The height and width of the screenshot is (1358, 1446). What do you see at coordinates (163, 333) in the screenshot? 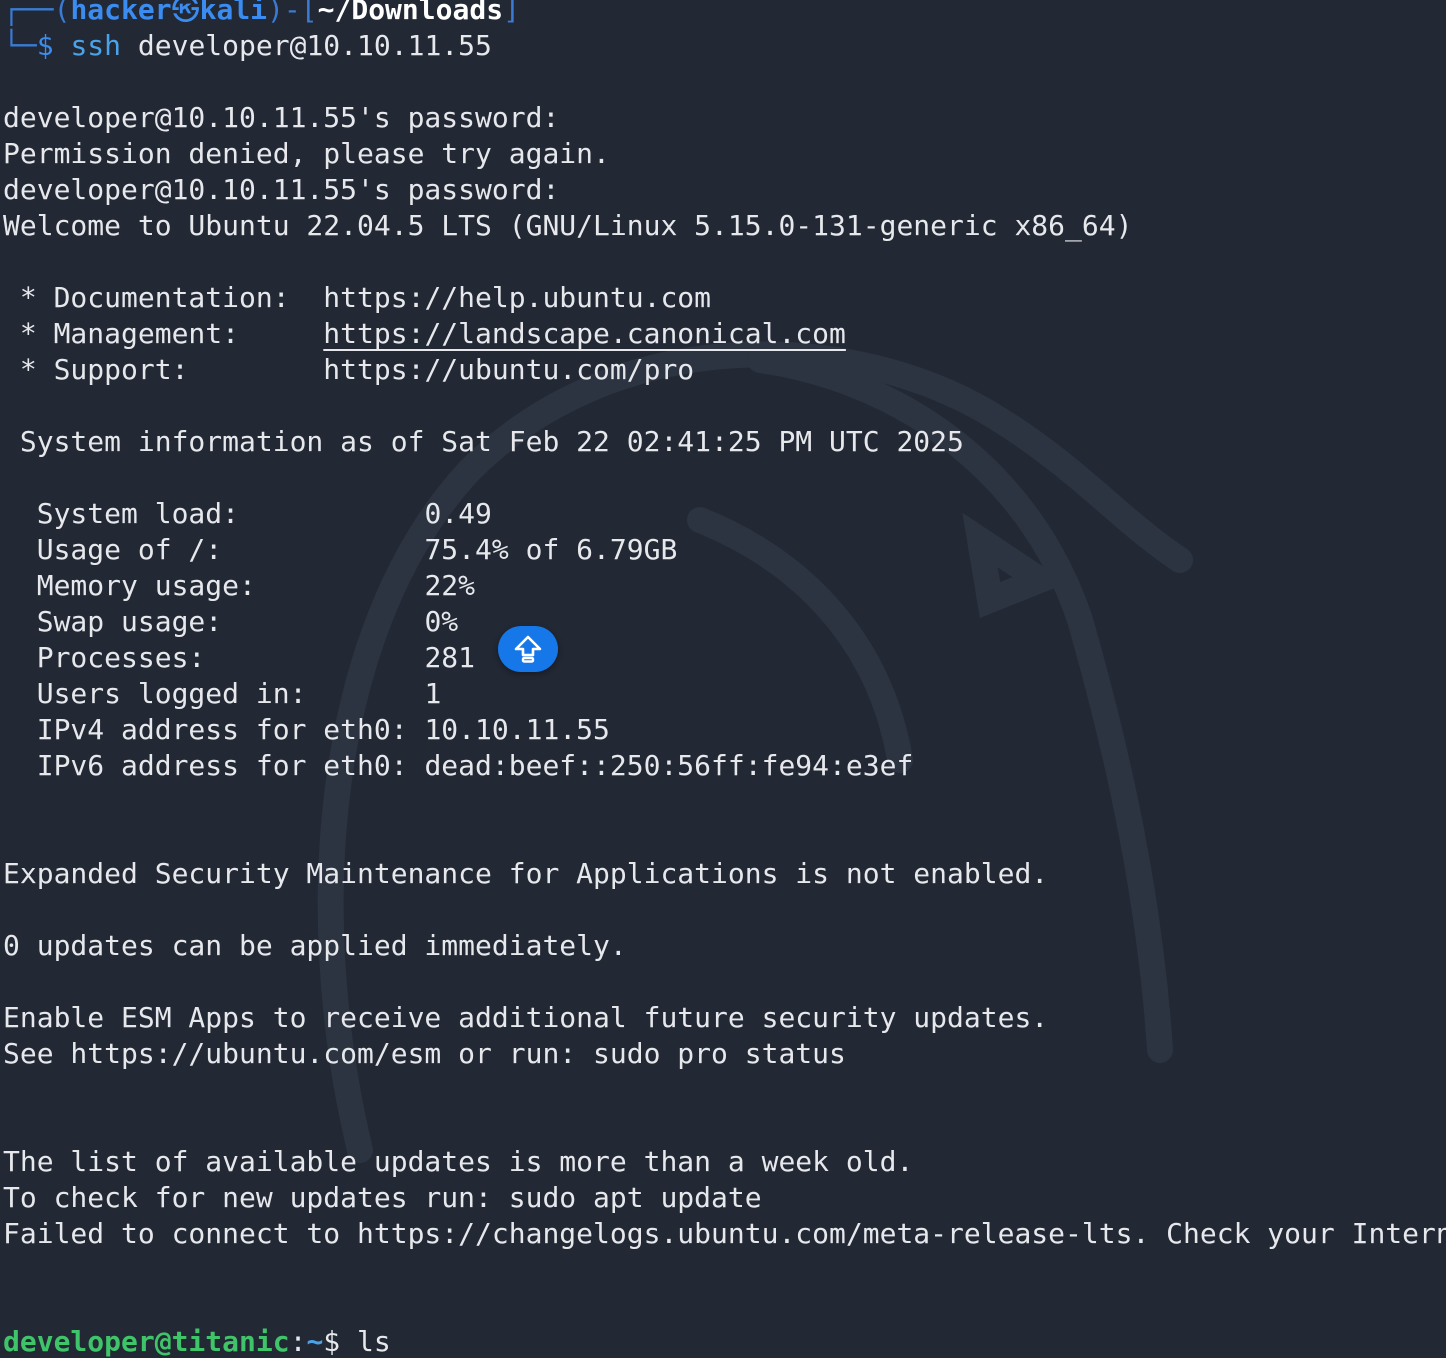
I see `mgmt-label: * Management:` at bounding box center [163, 333].